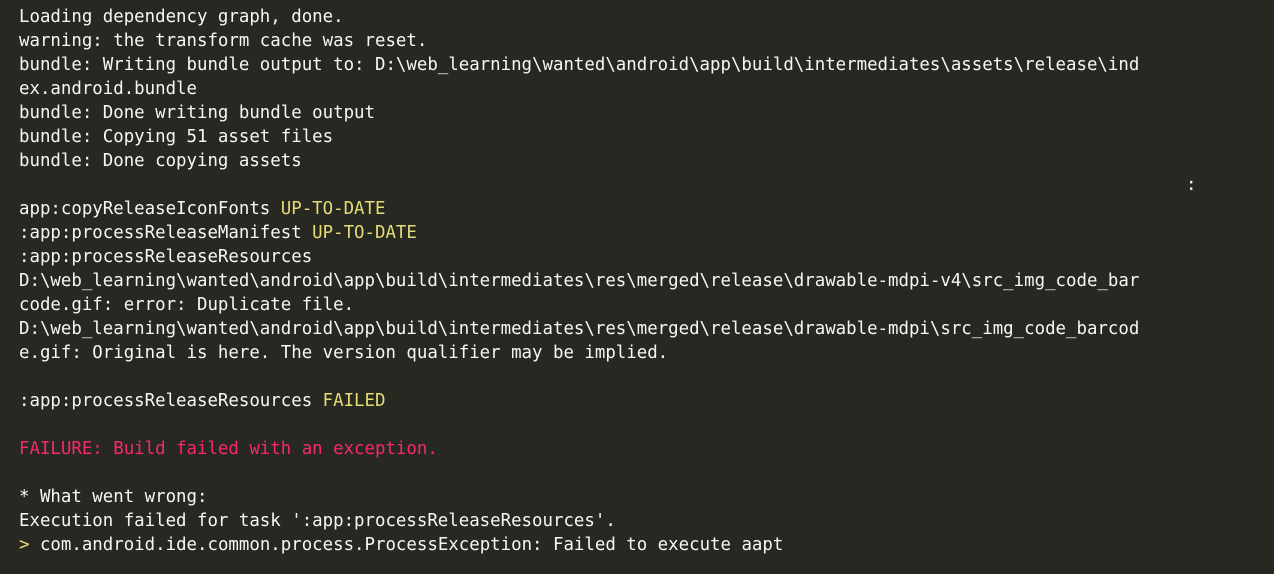 The height and width of the screenshot is (574, 1274). Describe the element at coordinates (166, 233) in the screenshot. I see `task-name: :app:processReleaseManifest` at that location.